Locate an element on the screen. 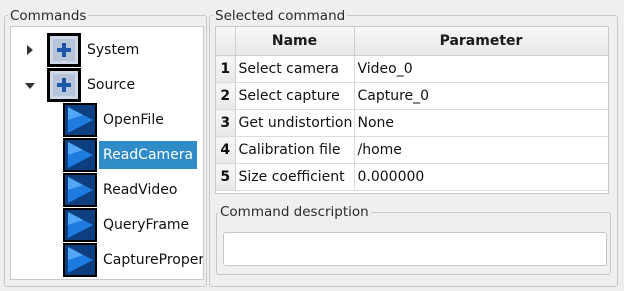  collapse-arrow-icon is located at coordinates (30, 86).